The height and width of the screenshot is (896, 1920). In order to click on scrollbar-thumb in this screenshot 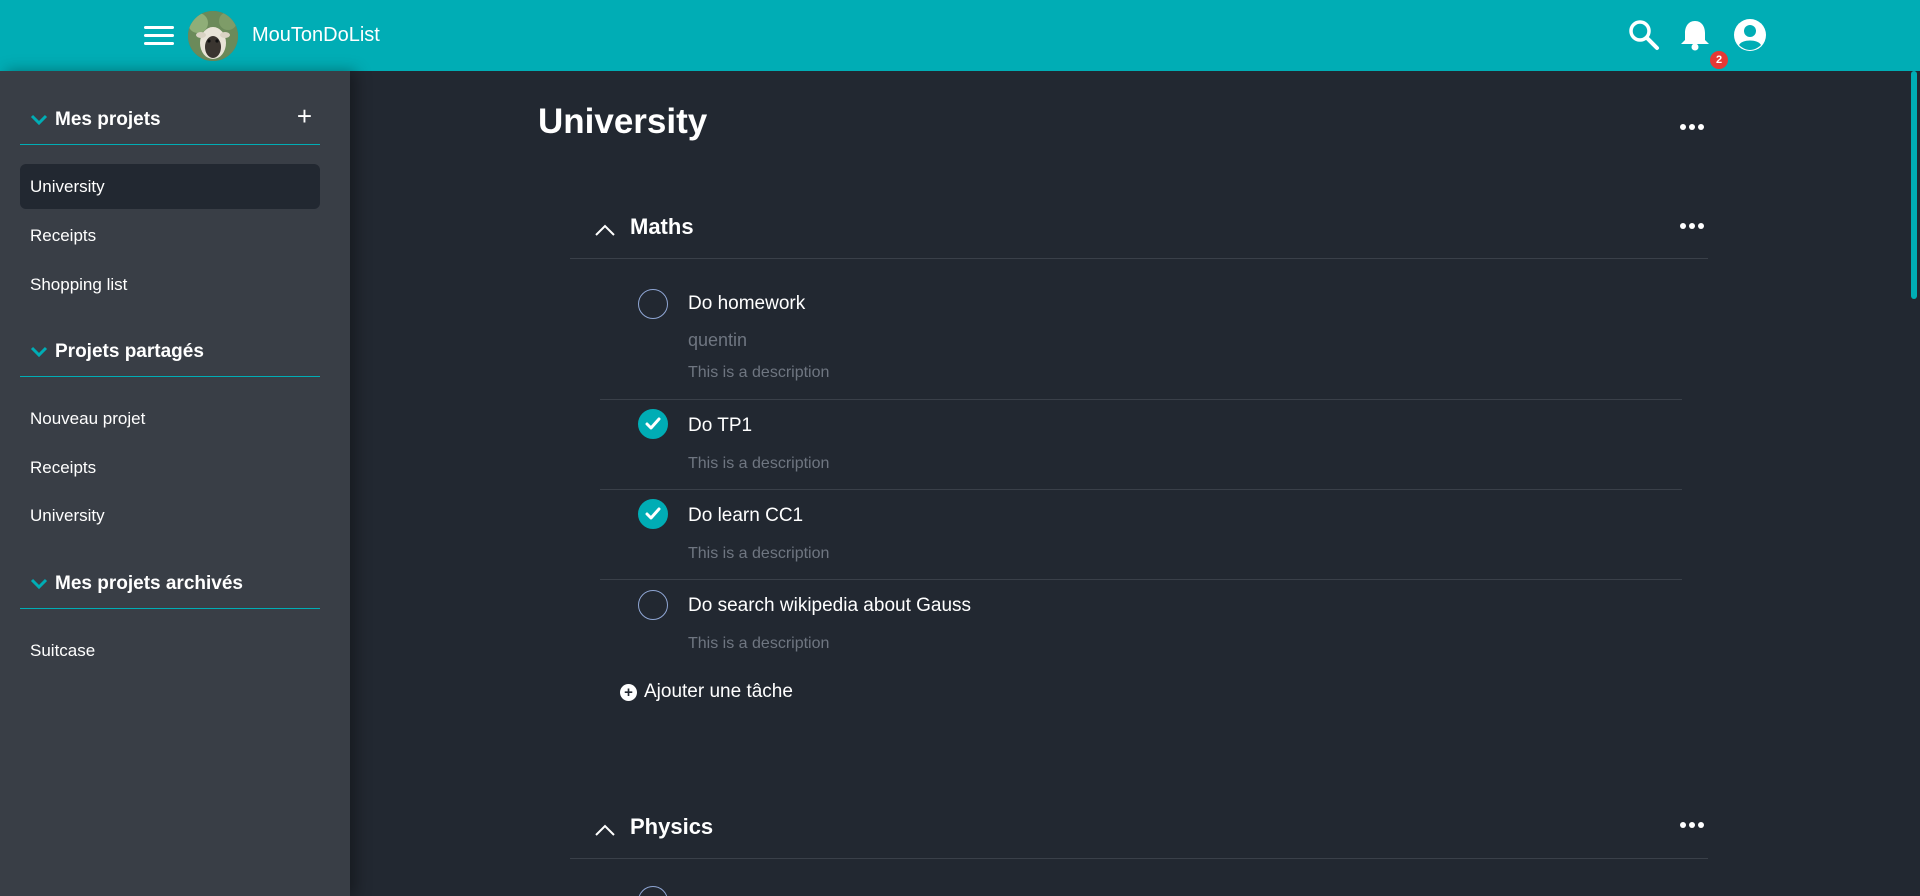, I will do `click(1914, 185)`.